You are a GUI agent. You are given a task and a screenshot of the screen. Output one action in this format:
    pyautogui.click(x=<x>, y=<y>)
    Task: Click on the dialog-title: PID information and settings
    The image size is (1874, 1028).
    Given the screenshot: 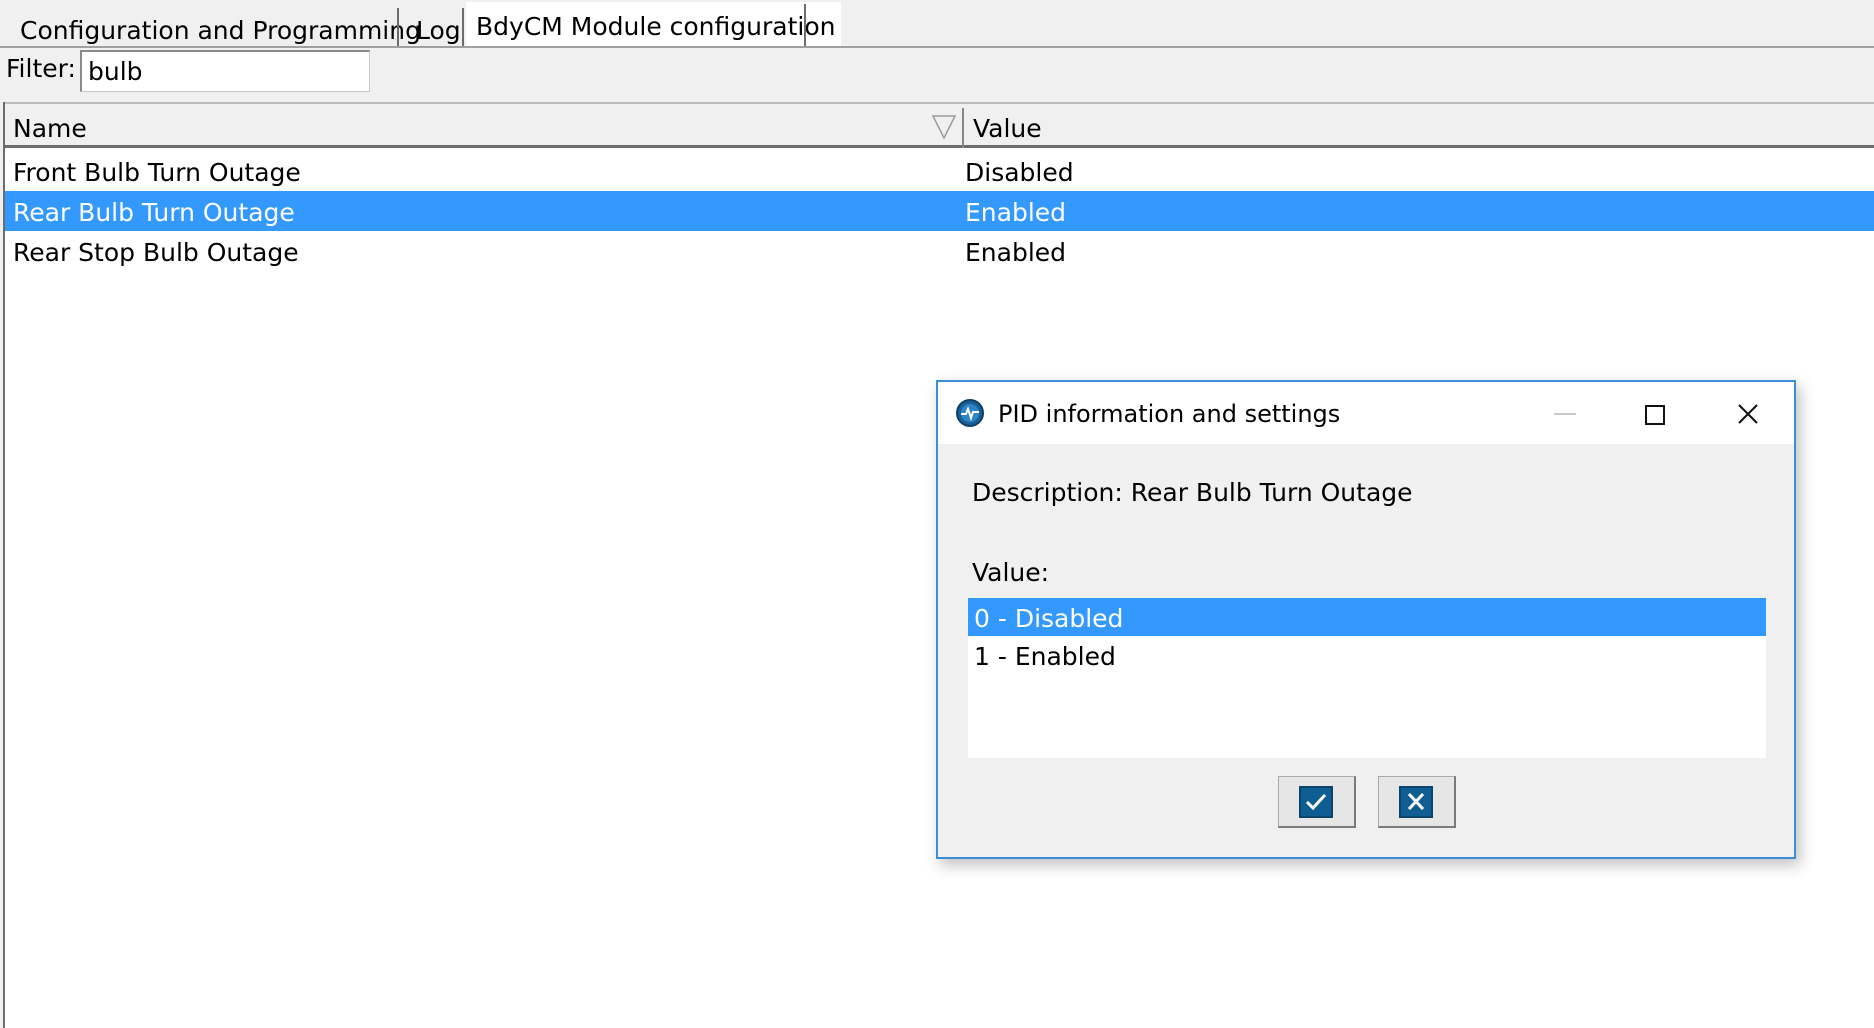 What is the action you would take?
    pyautogui.click(x=1169, y=414)
    